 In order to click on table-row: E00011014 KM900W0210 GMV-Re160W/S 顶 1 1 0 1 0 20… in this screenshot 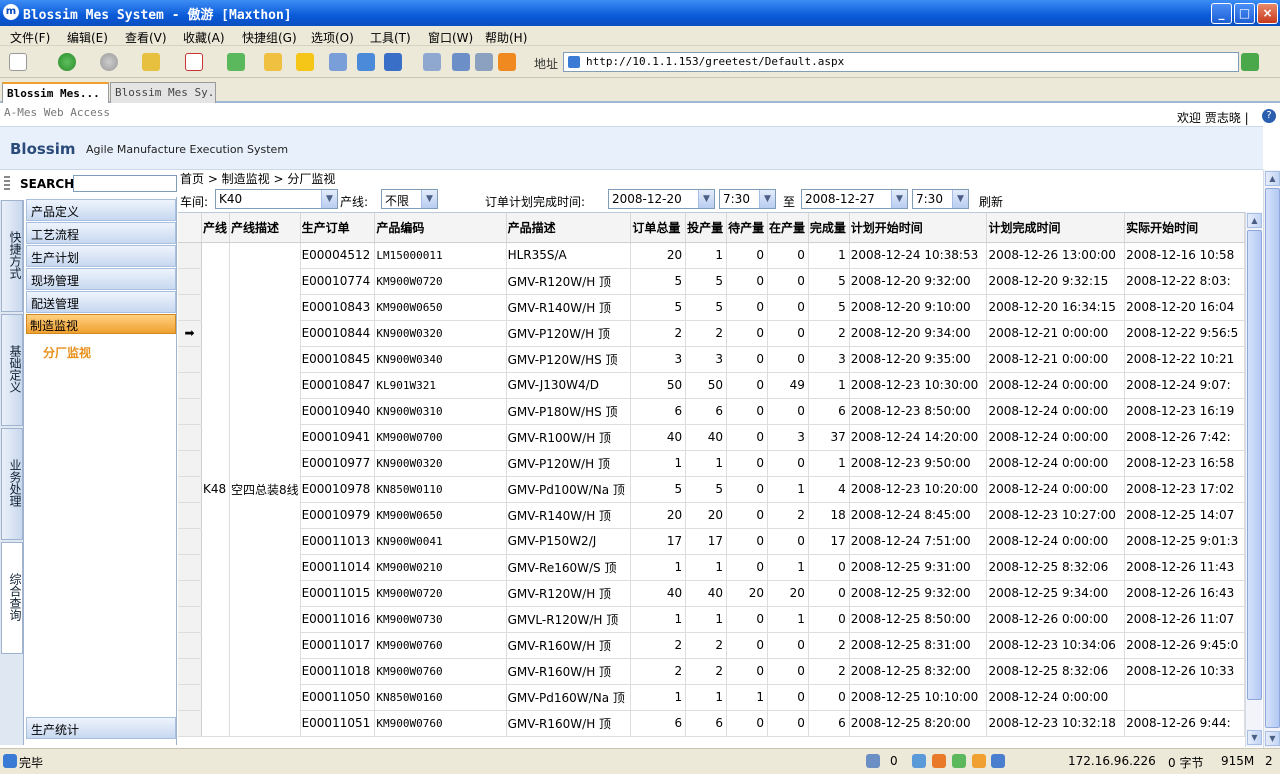, I will do `click(711, 567)`.